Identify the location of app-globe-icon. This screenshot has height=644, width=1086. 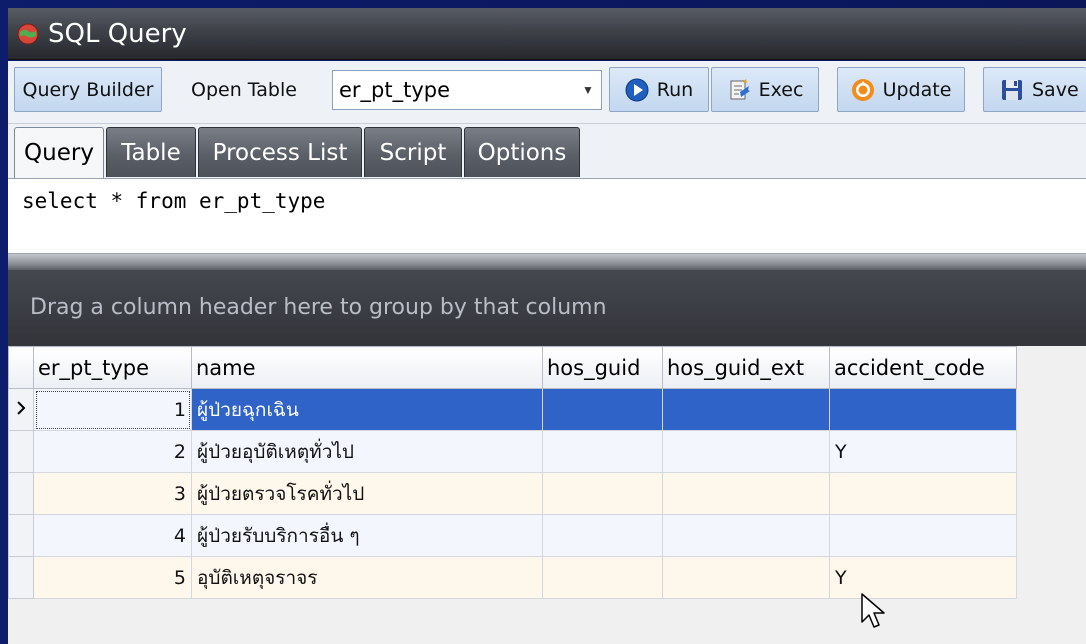
(28, 34).